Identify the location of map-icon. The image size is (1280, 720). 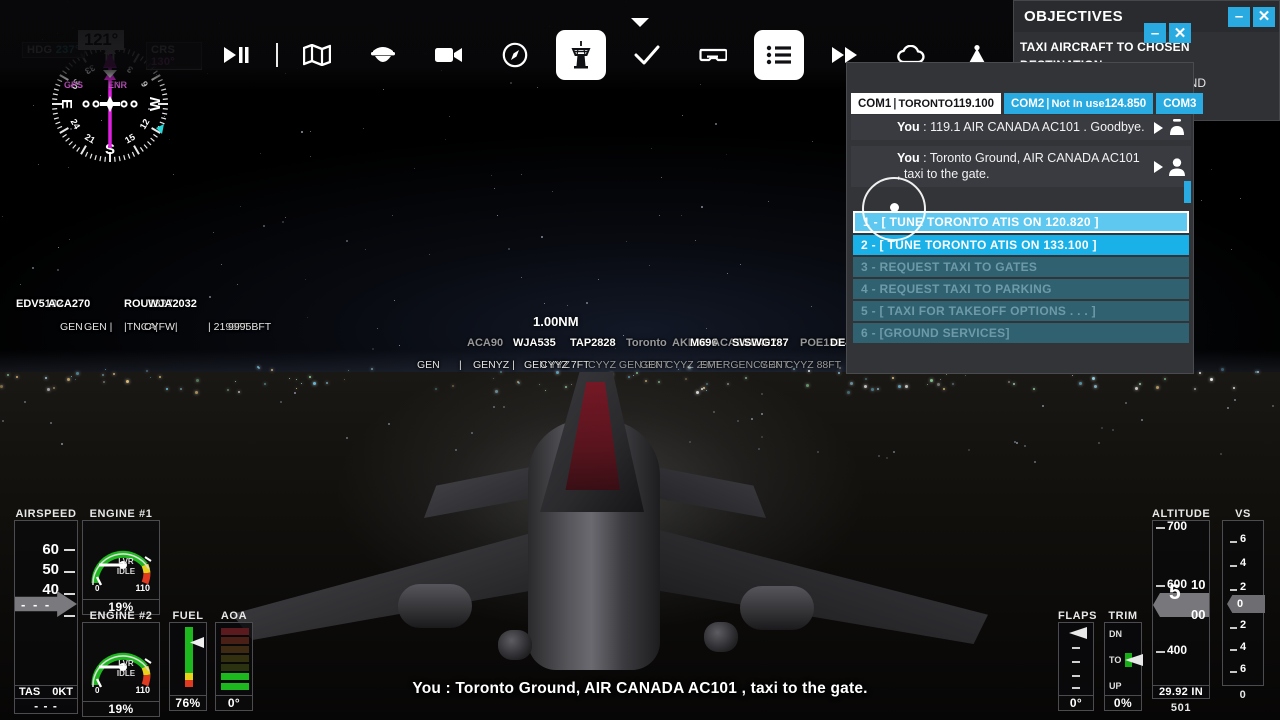
(317, 55).